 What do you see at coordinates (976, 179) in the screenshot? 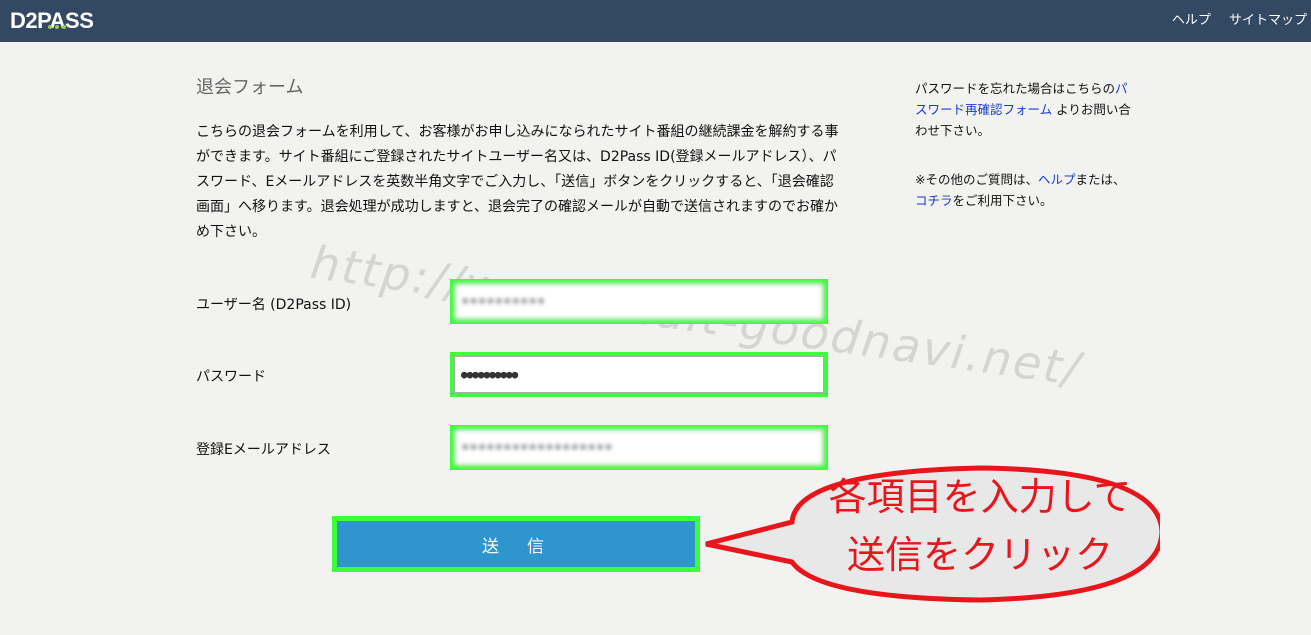
I see `sidebar-text: ※その他のご質問は、` at bounding box center [976, 179].